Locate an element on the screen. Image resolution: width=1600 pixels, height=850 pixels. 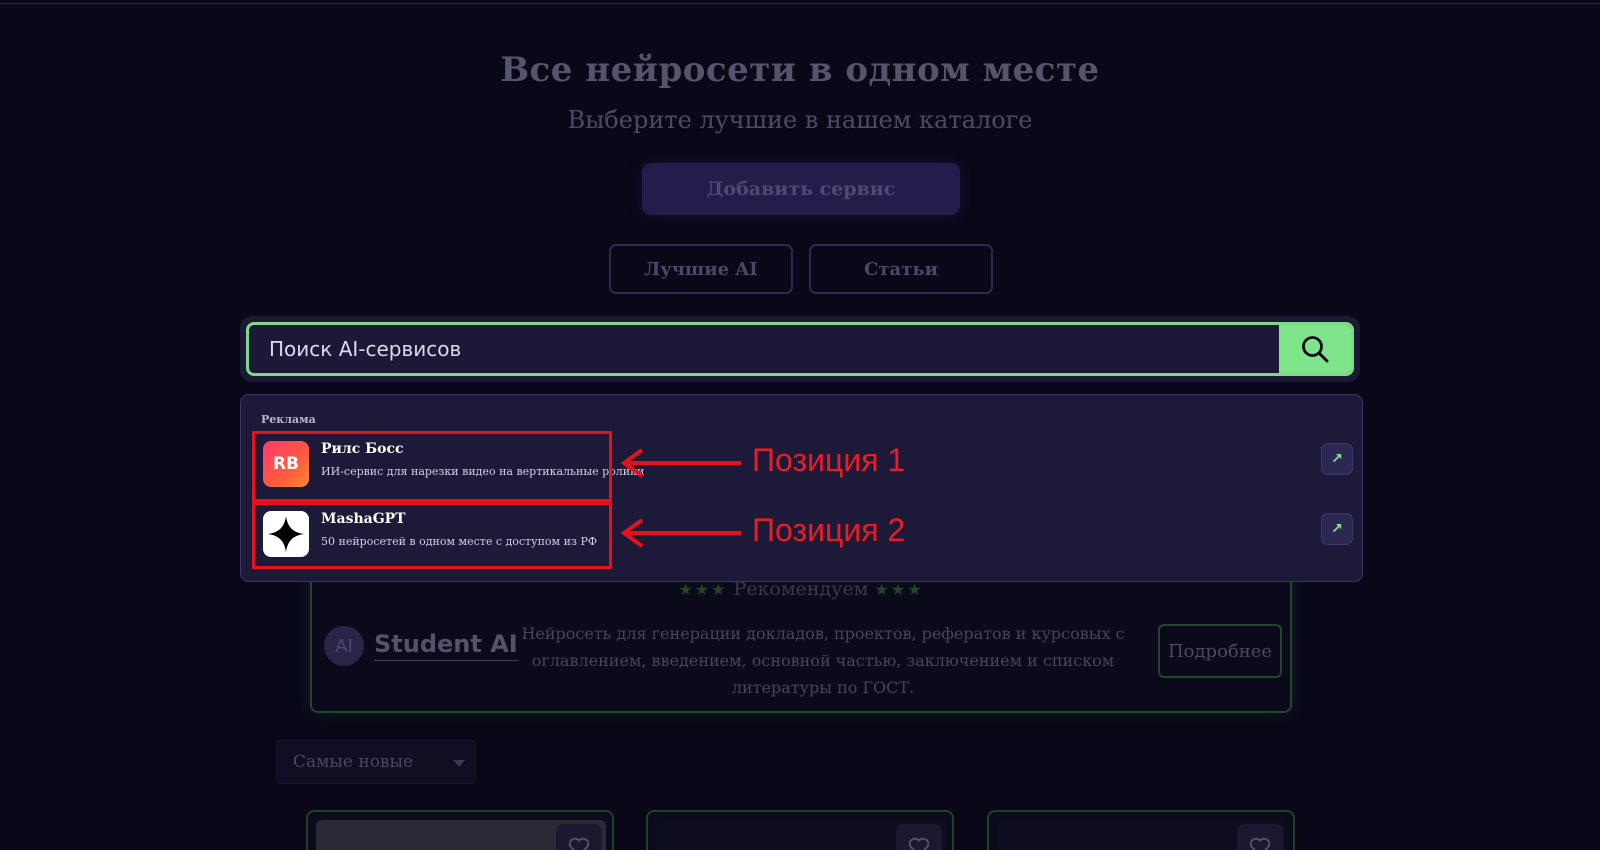
chevron-down-icon is located at coordinates (459, 763).